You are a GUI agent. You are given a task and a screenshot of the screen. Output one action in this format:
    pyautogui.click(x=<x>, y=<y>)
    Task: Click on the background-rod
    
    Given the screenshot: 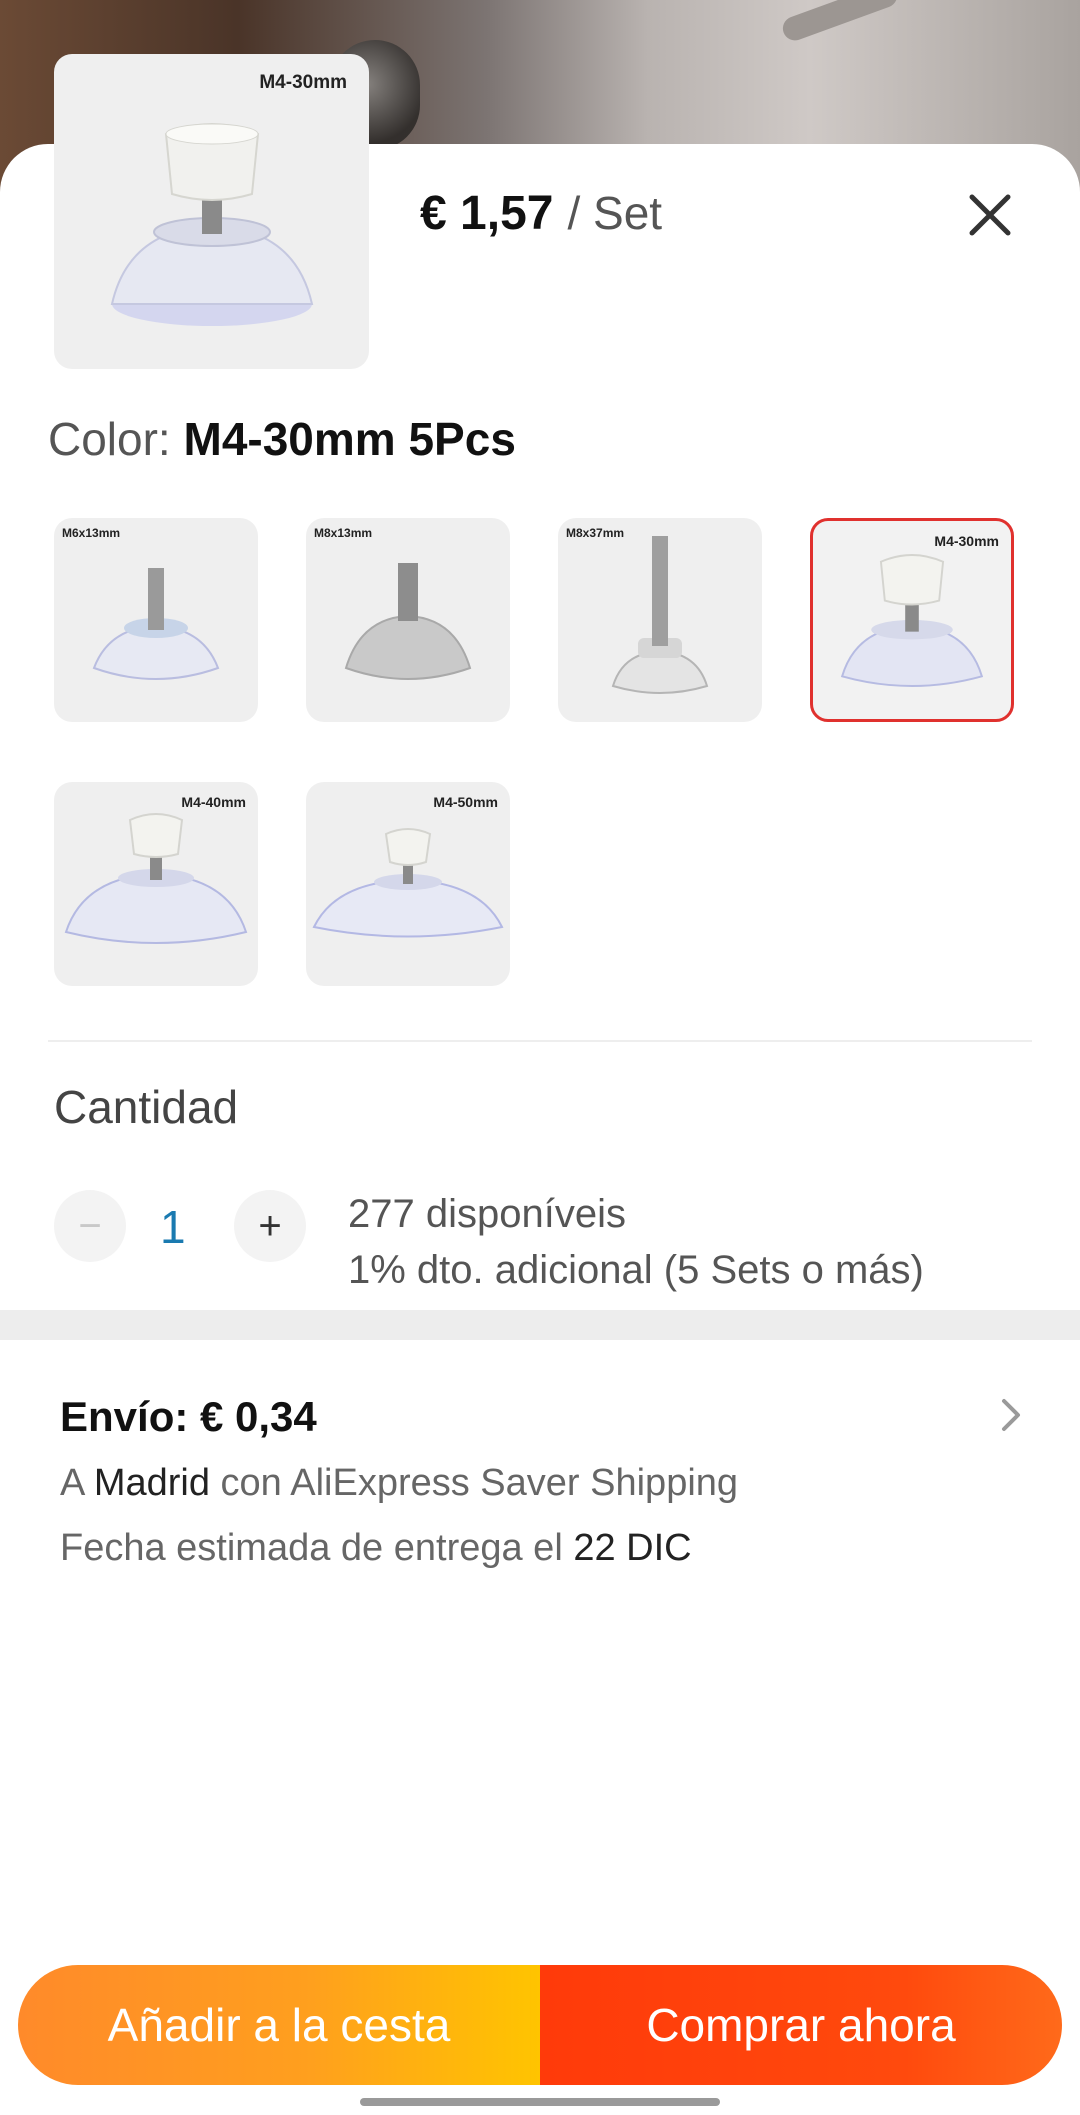 What is the action you would take?
    pyautogui.click(x=840, y=22)
    